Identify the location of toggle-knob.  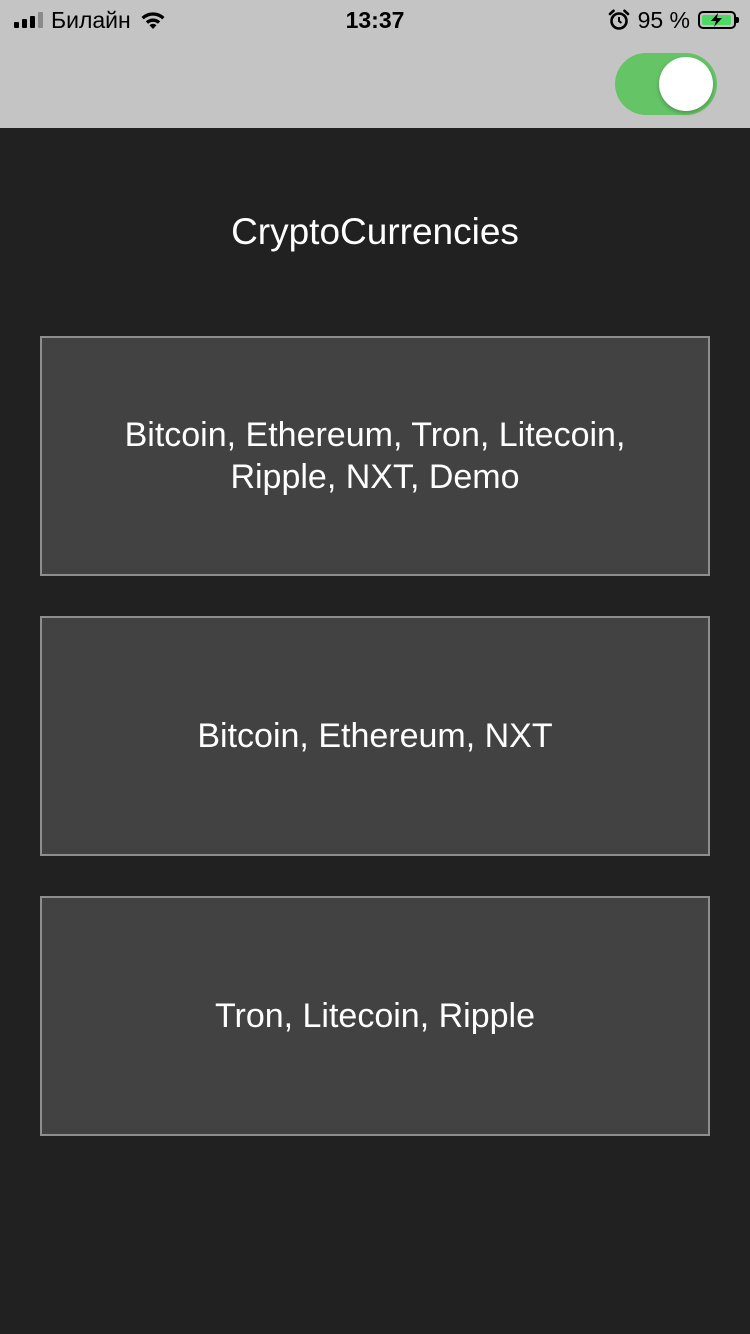
(686, 84).